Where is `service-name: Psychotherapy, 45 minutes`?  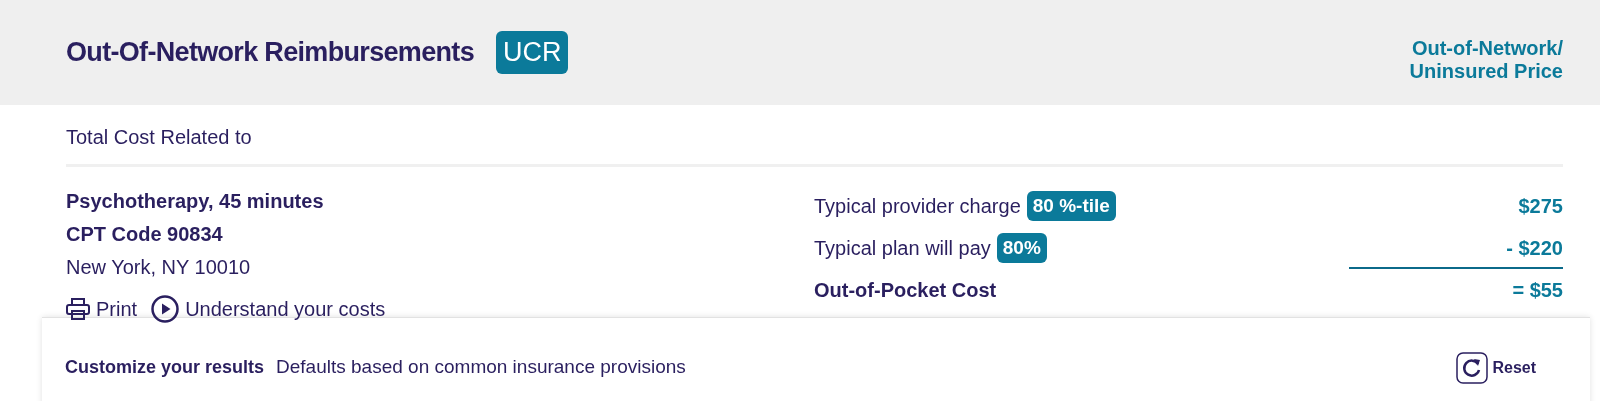 service-name: Psychotherapy, 45 minutes is located at coordinates (195, 201).